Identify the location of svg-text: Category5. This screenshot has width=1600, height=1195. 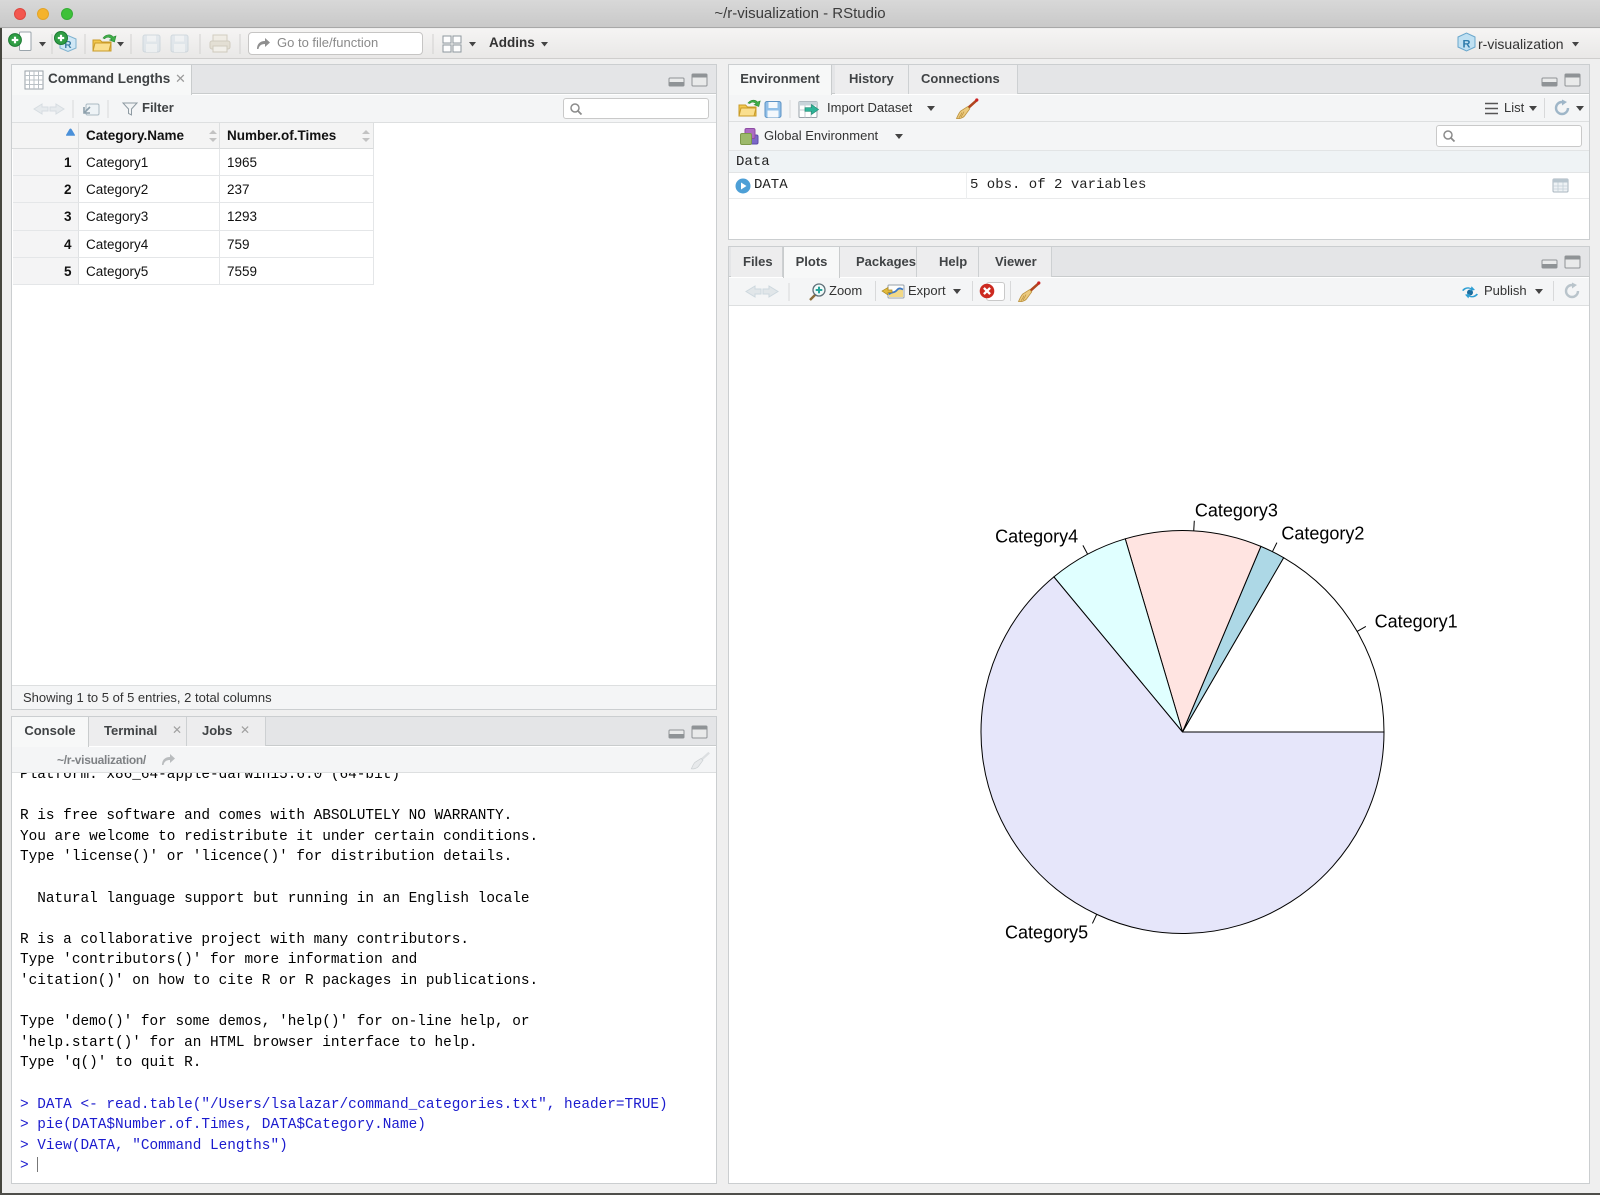
(1046, 933).